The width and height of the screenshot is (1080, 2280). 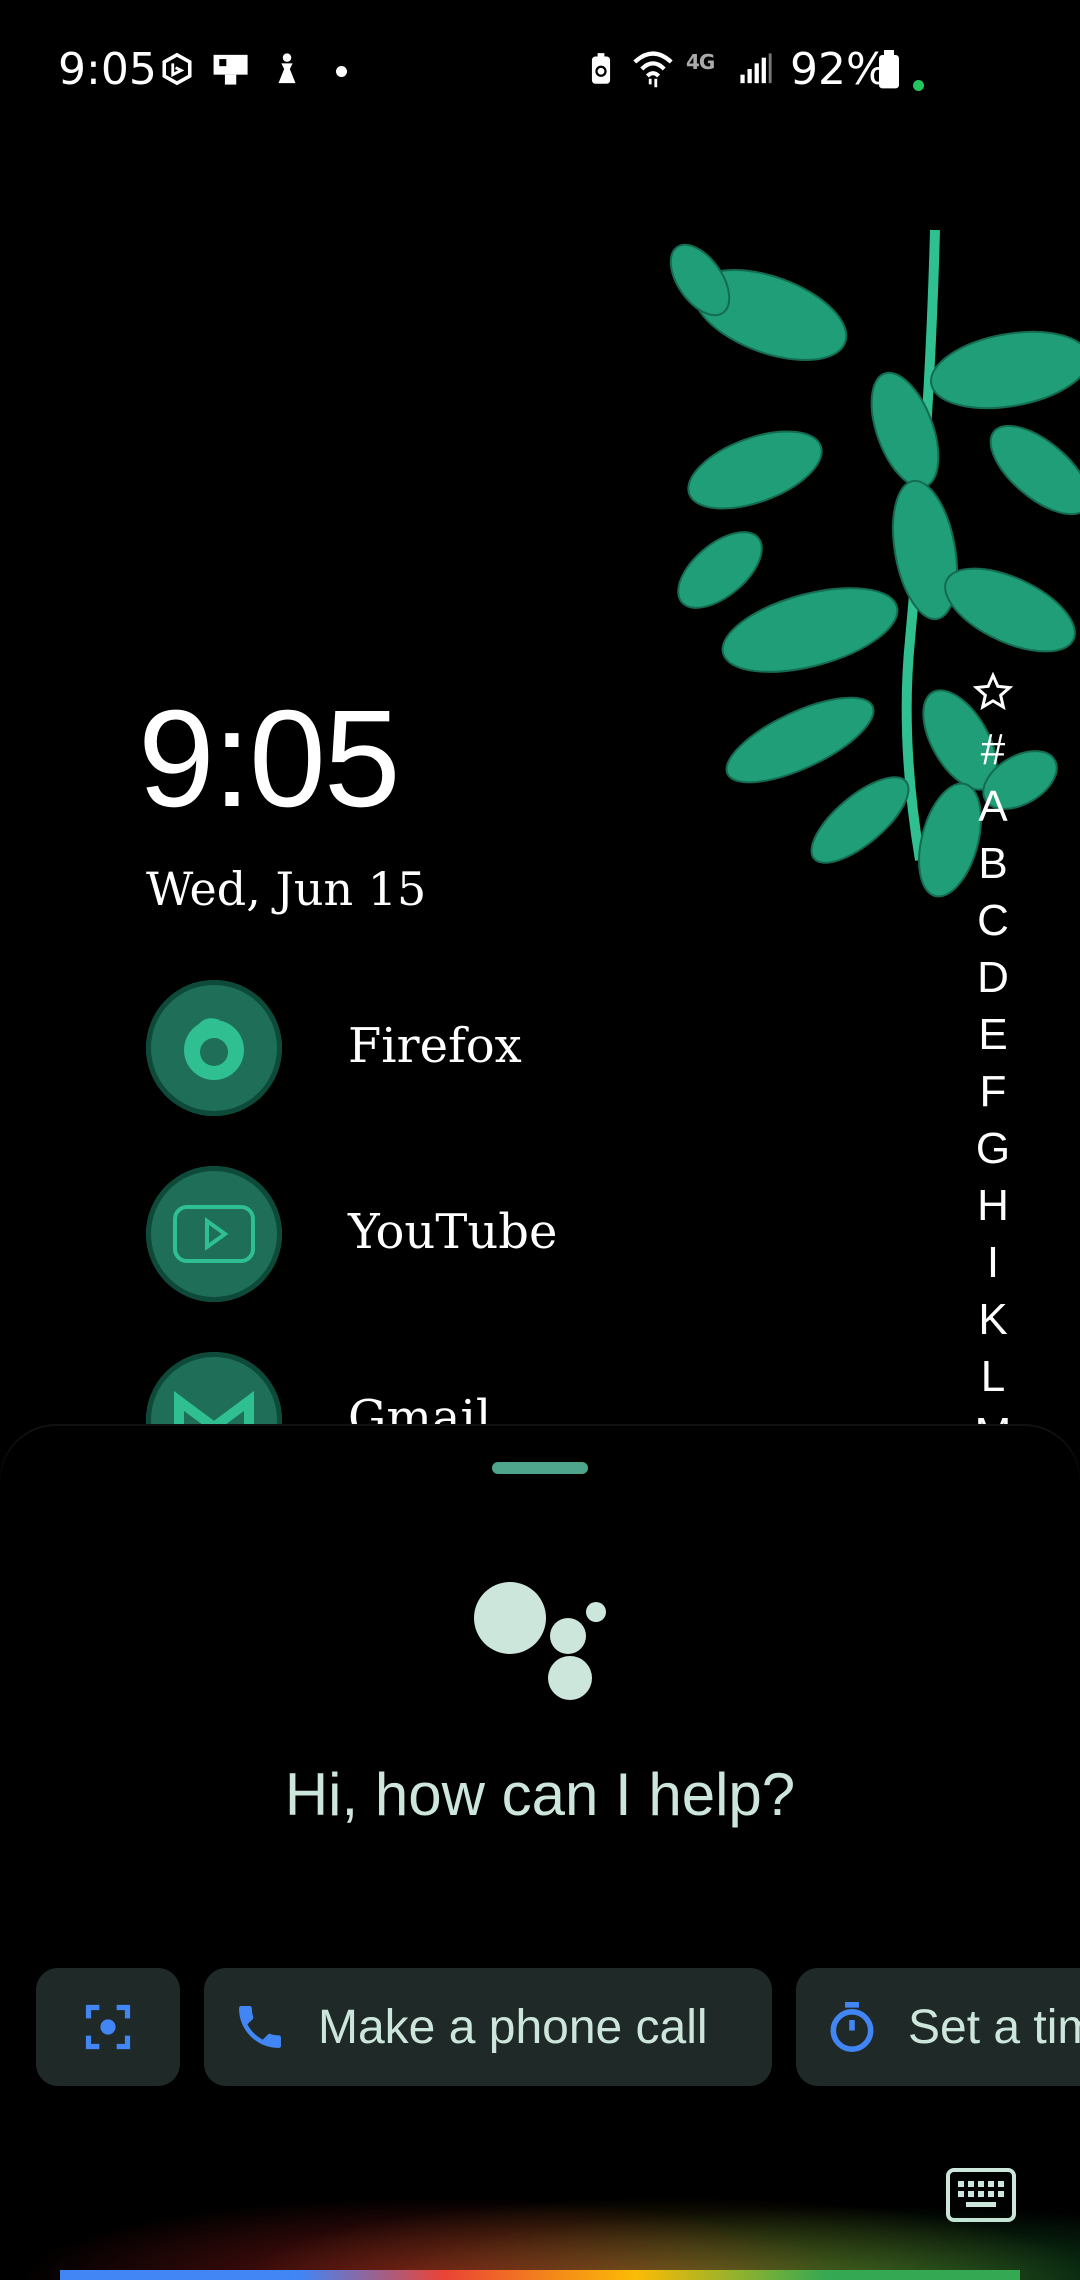 I want to click on alphabet-index: # A B C D E F G H I K L M, so click(x=993, y=1063).